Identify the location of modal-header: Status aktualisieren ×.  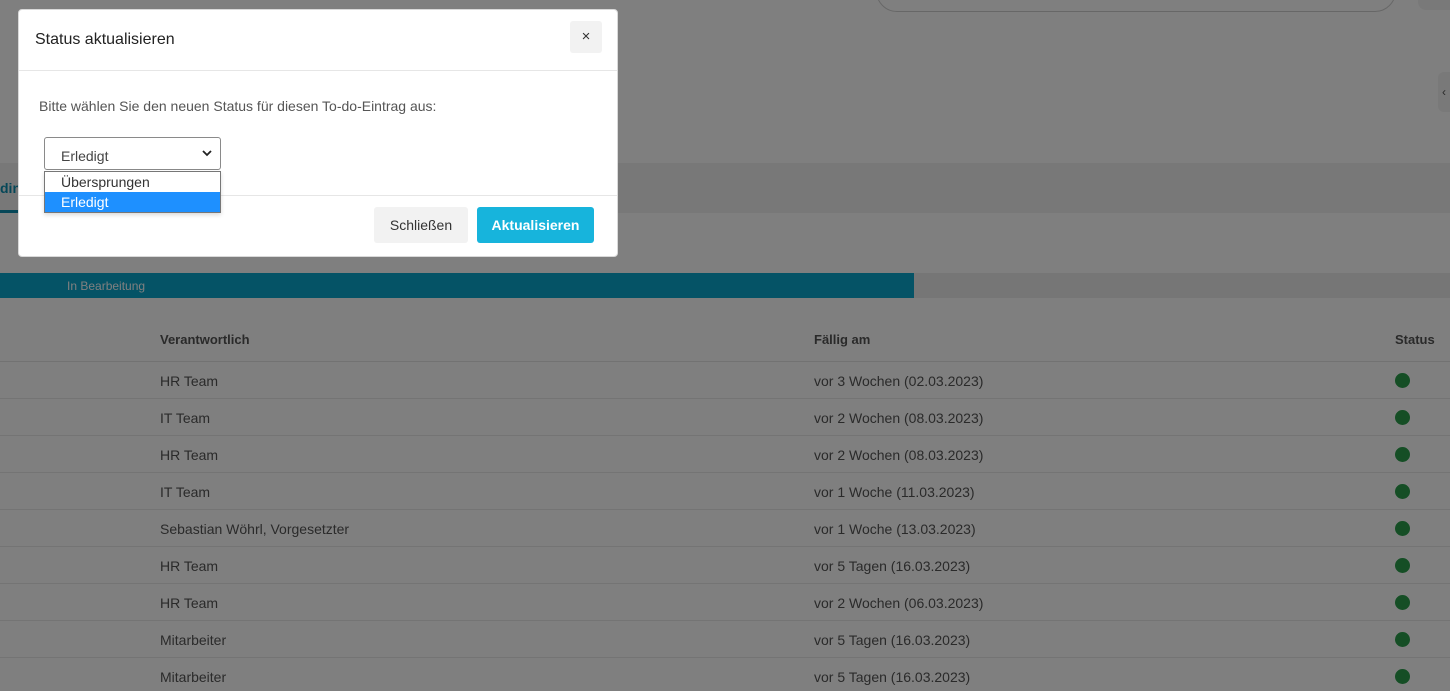
(318, 40).